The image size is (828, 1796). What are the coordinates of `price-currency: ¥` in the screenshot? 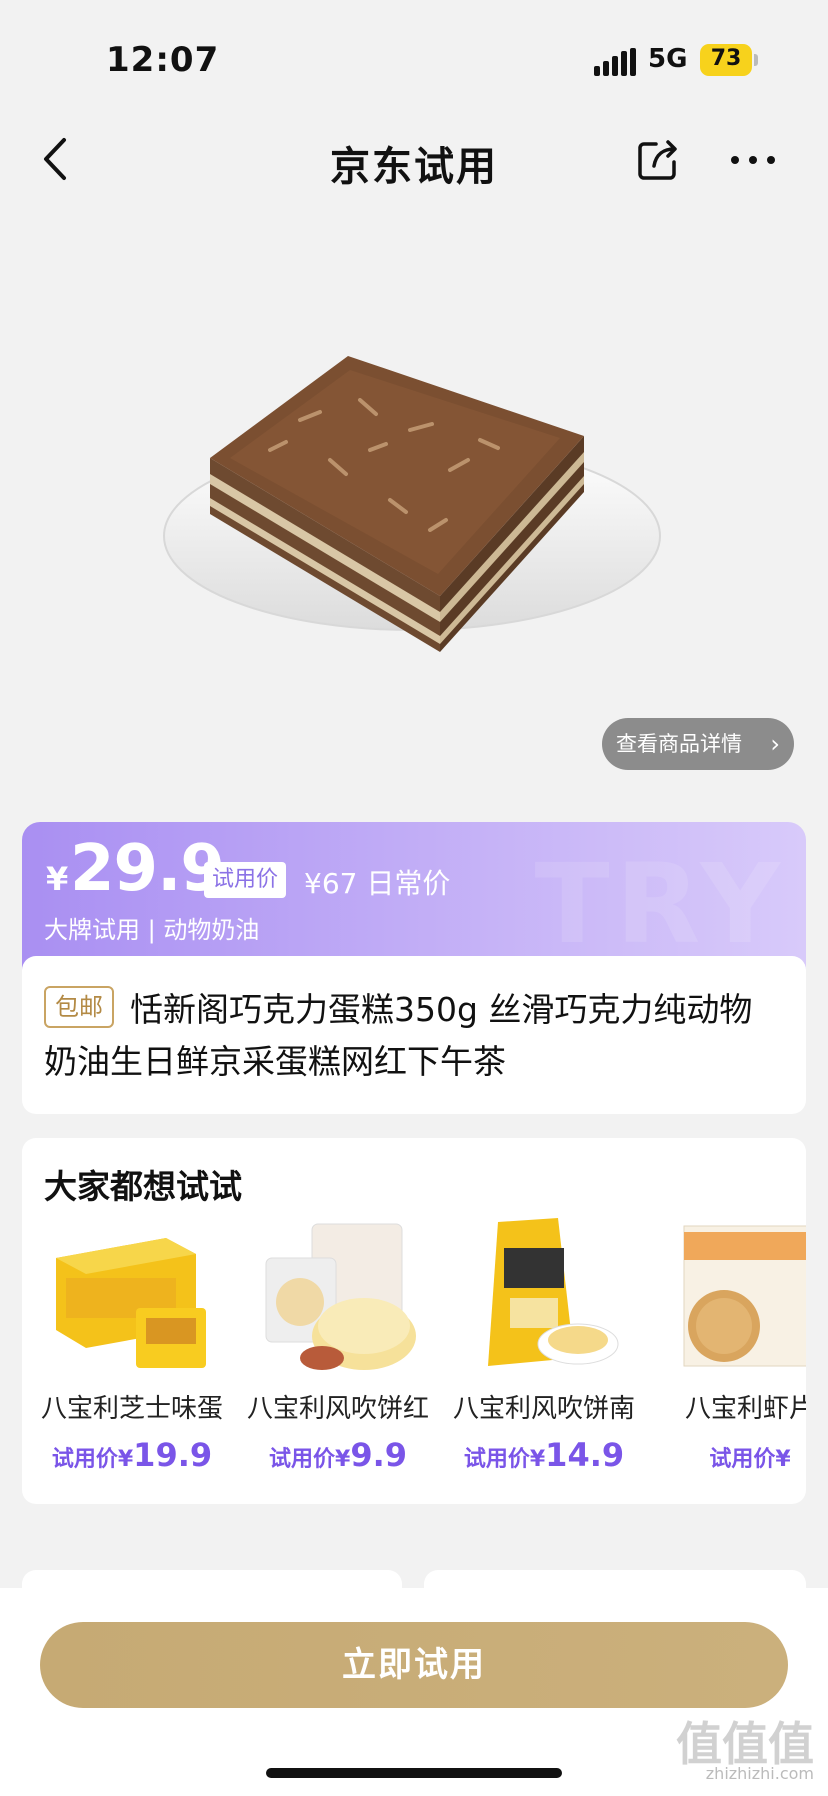 It's located at (57, 879).